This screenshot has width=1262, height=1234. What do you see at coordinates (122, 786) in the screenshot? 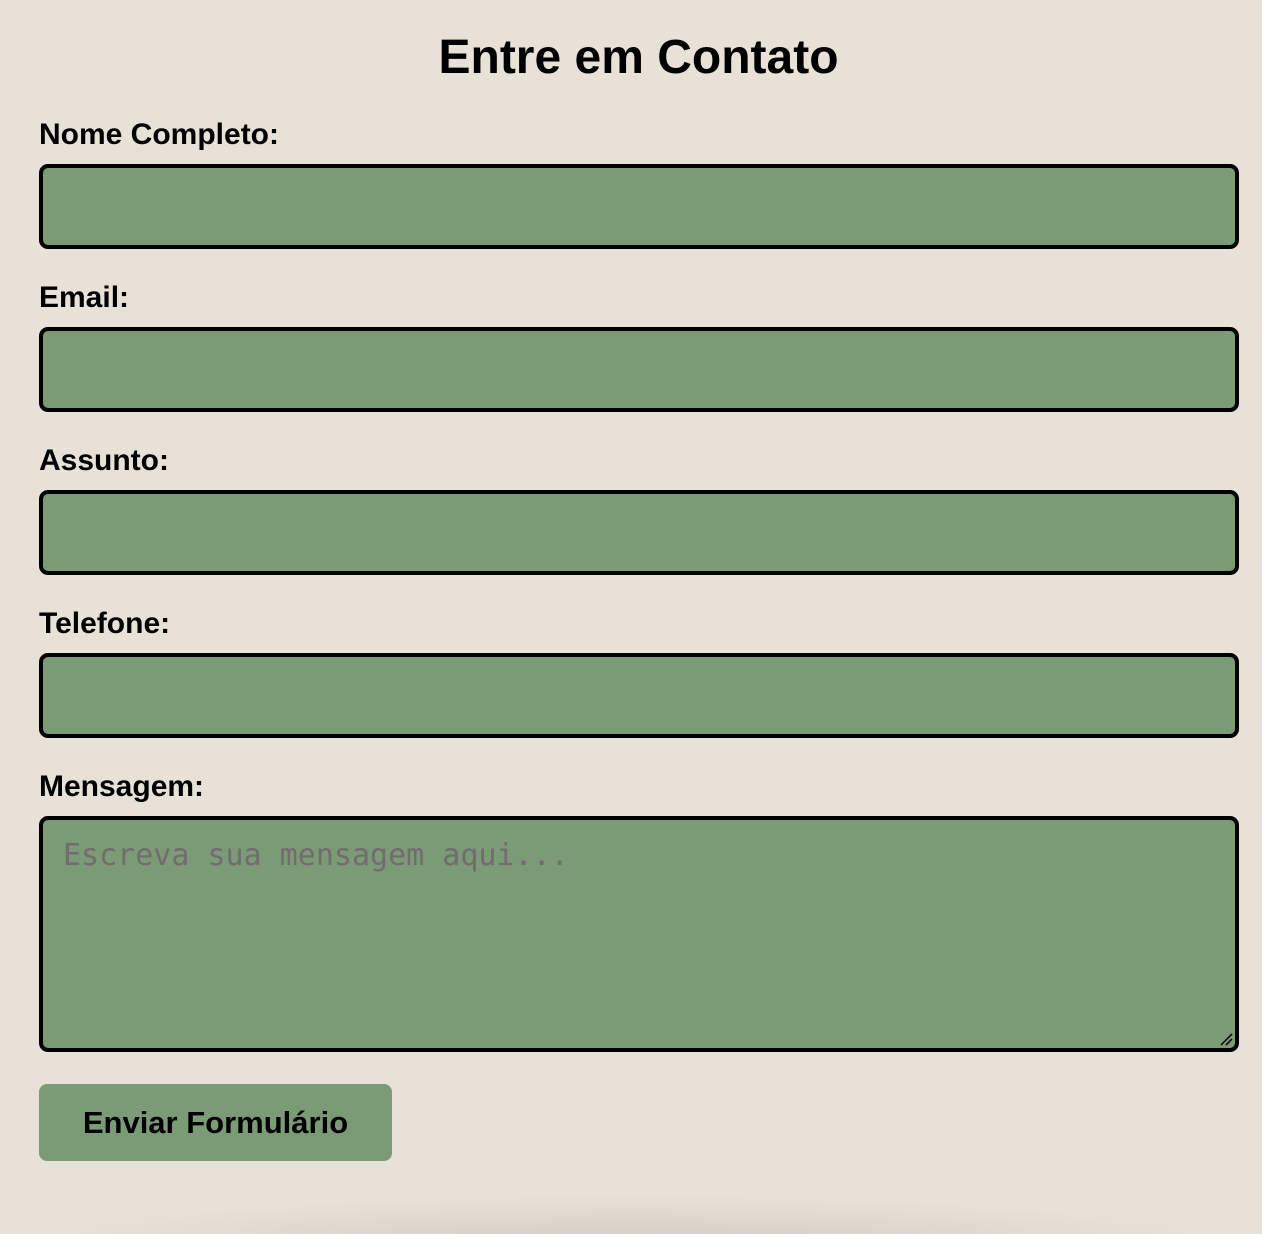
I see `message-label: Mensagem:` at bounding box center [122, 786].